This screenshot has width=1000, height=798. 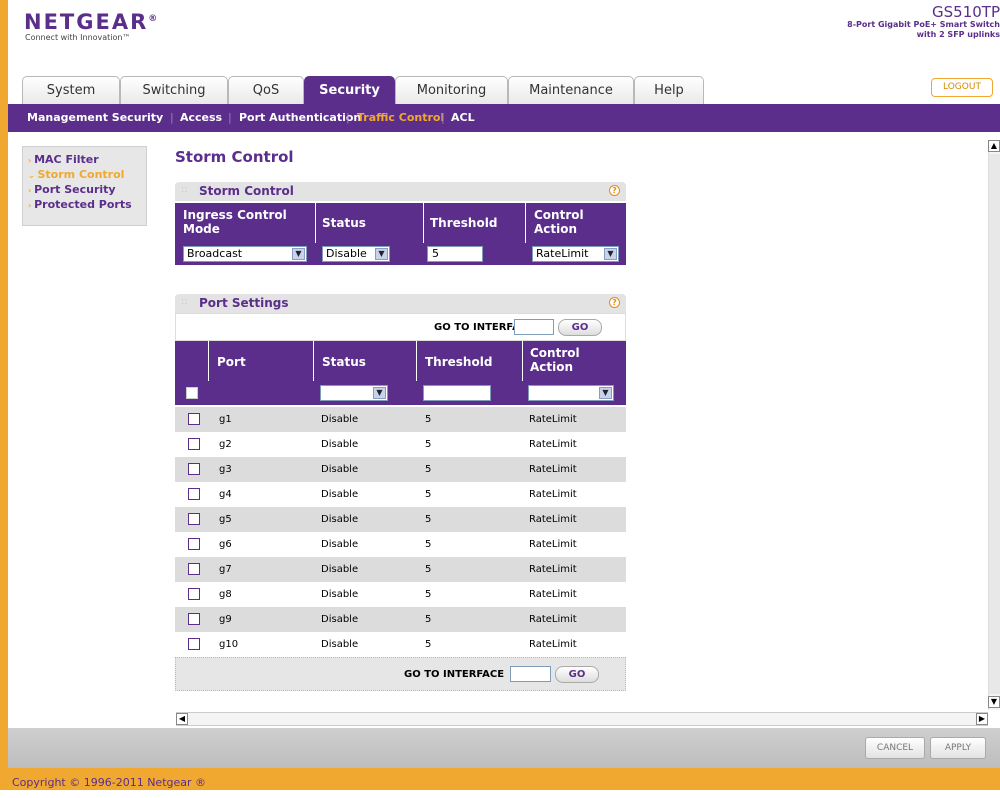 What do you see at coordinates (400, 469) in the screenshot?
I see `table-row: g3 Disable 5 RateLimit` at bounding box center [400, 469].